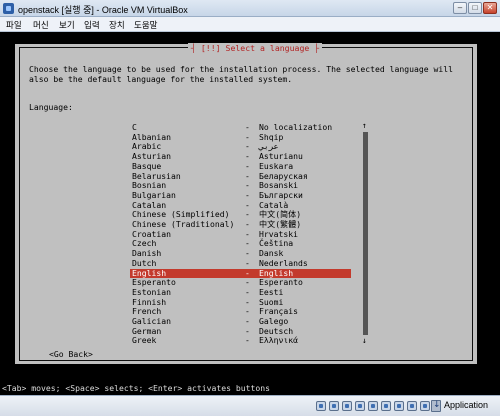  I want to click on minimize-button: –, so click(460, 8).